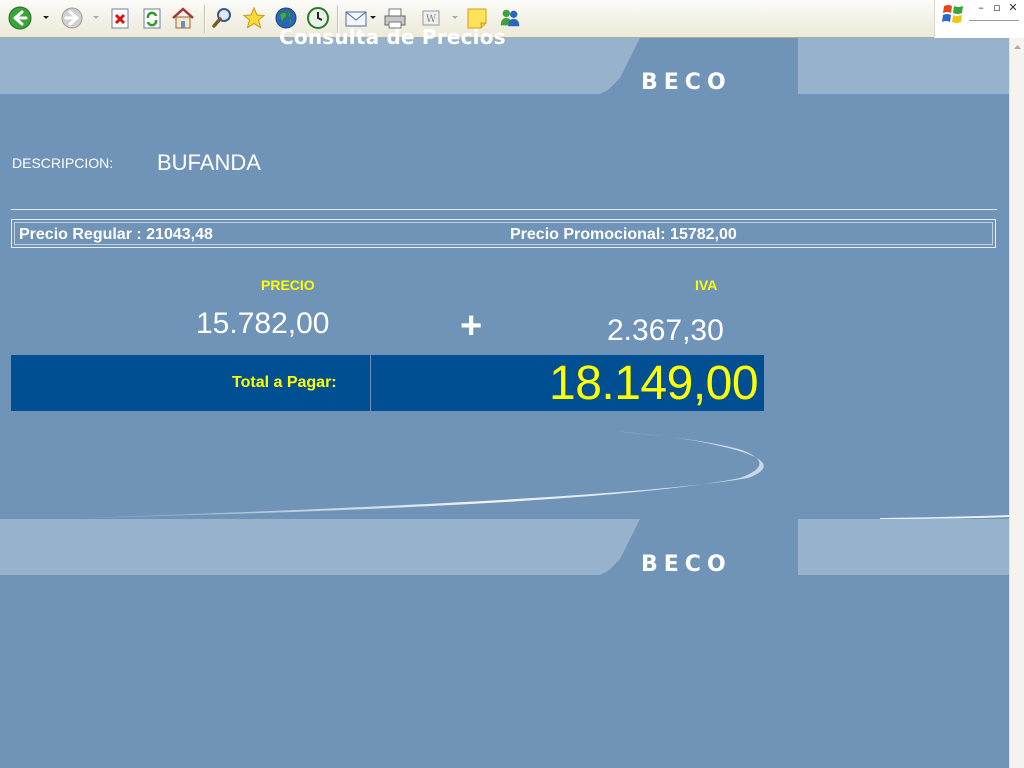 The image size is (1024, 768). What do you see at coordinates (706, 285) in the screenshot?
I see `iva-label: IVA` at bounding box center [706, 285].